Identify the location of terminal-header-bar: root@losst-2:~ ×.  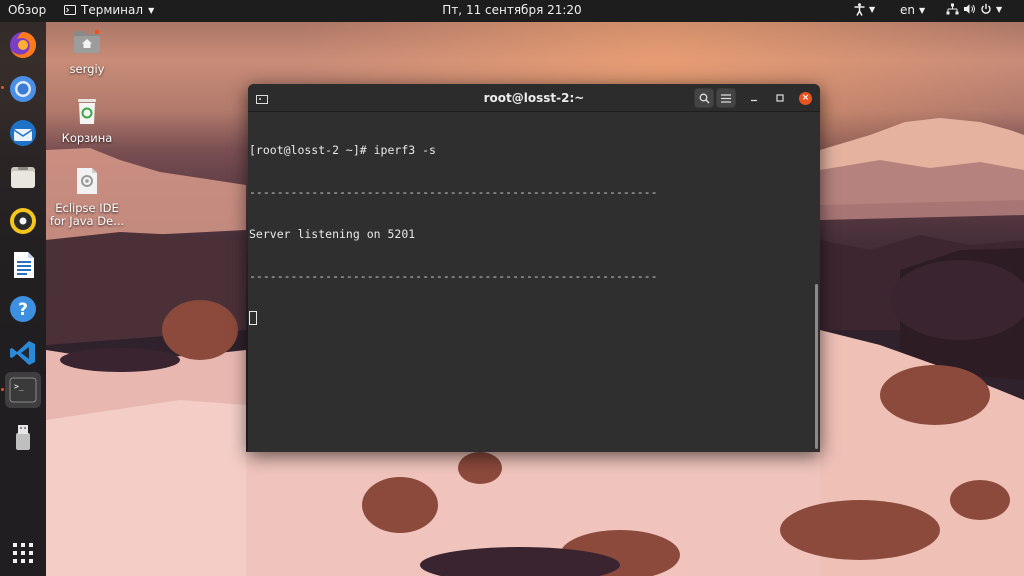
(534, 98).